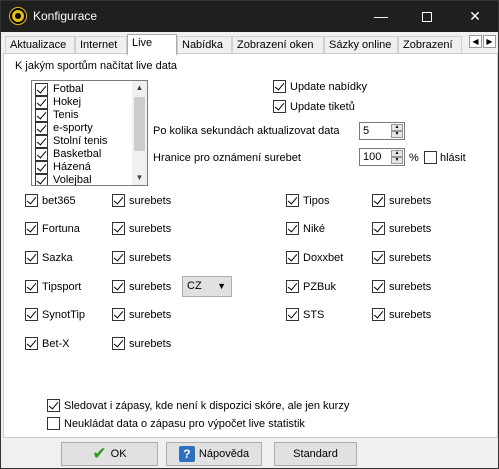 Image resolution: width=499 pixels, height=469 pixels. Describe the element at coordinates (67, 102) in the screenshot. I see `sport-label: Hokej` at that location.